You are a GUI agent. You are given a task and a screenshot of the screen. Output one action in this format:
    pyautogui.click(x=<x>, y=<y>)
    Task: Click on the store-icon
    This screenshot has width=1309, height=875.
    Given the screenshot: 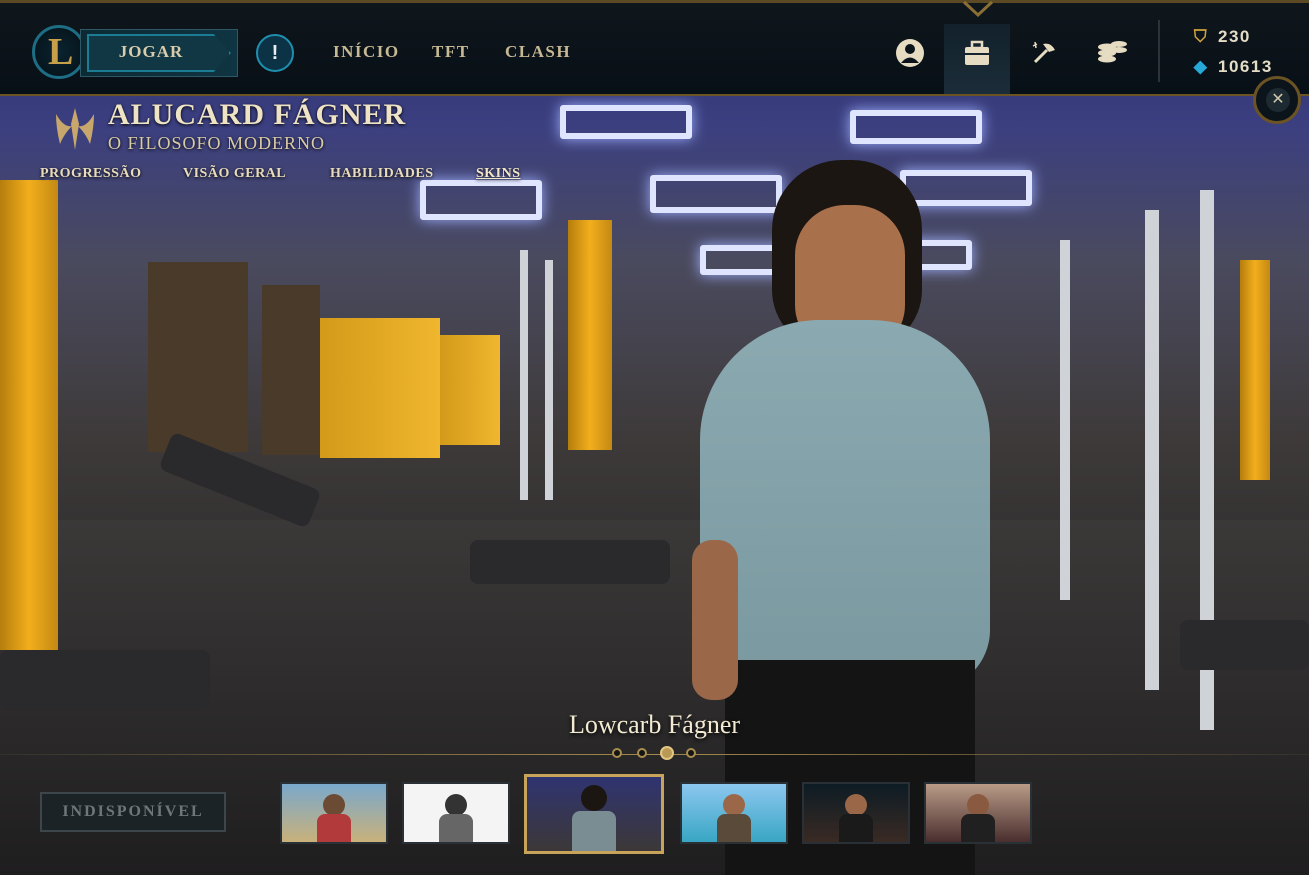 What is the action you would take?
    pyautogui.click(x=1112, y=52)
    